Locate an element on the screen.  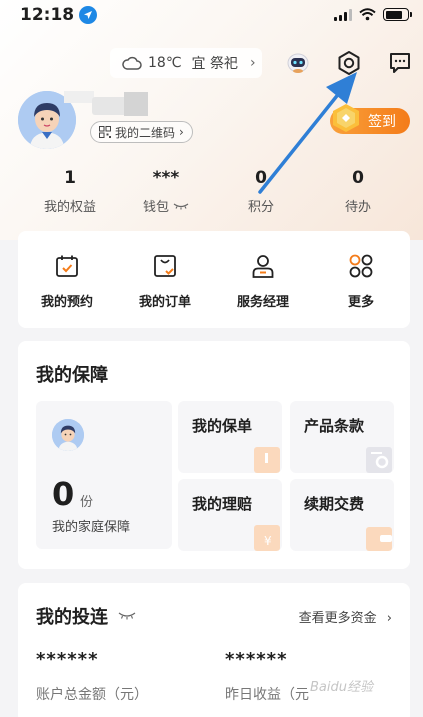
view-more-funds-link: 查看更多资金 › is located at coordinates (345, 616).